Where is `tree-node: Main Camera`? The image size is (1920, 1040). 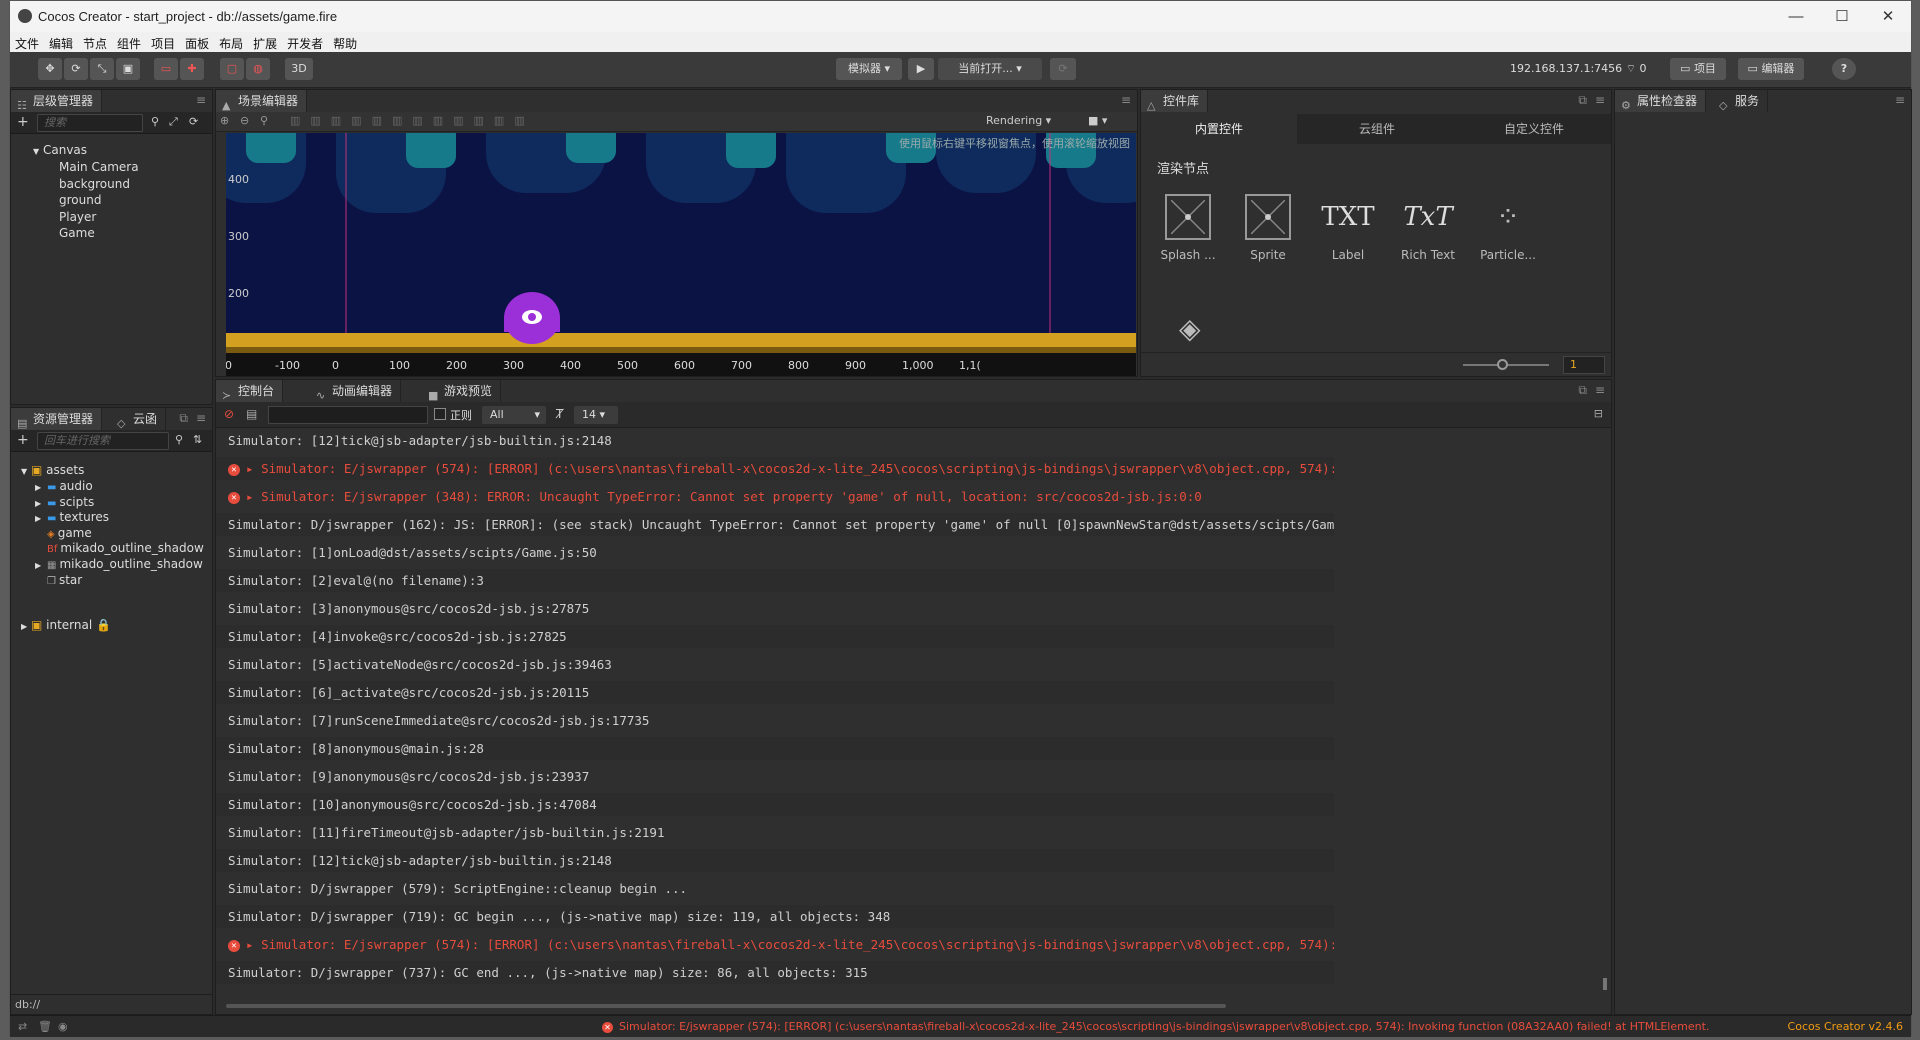 tree-node: Main Camera is located at coordinates (99, 167).